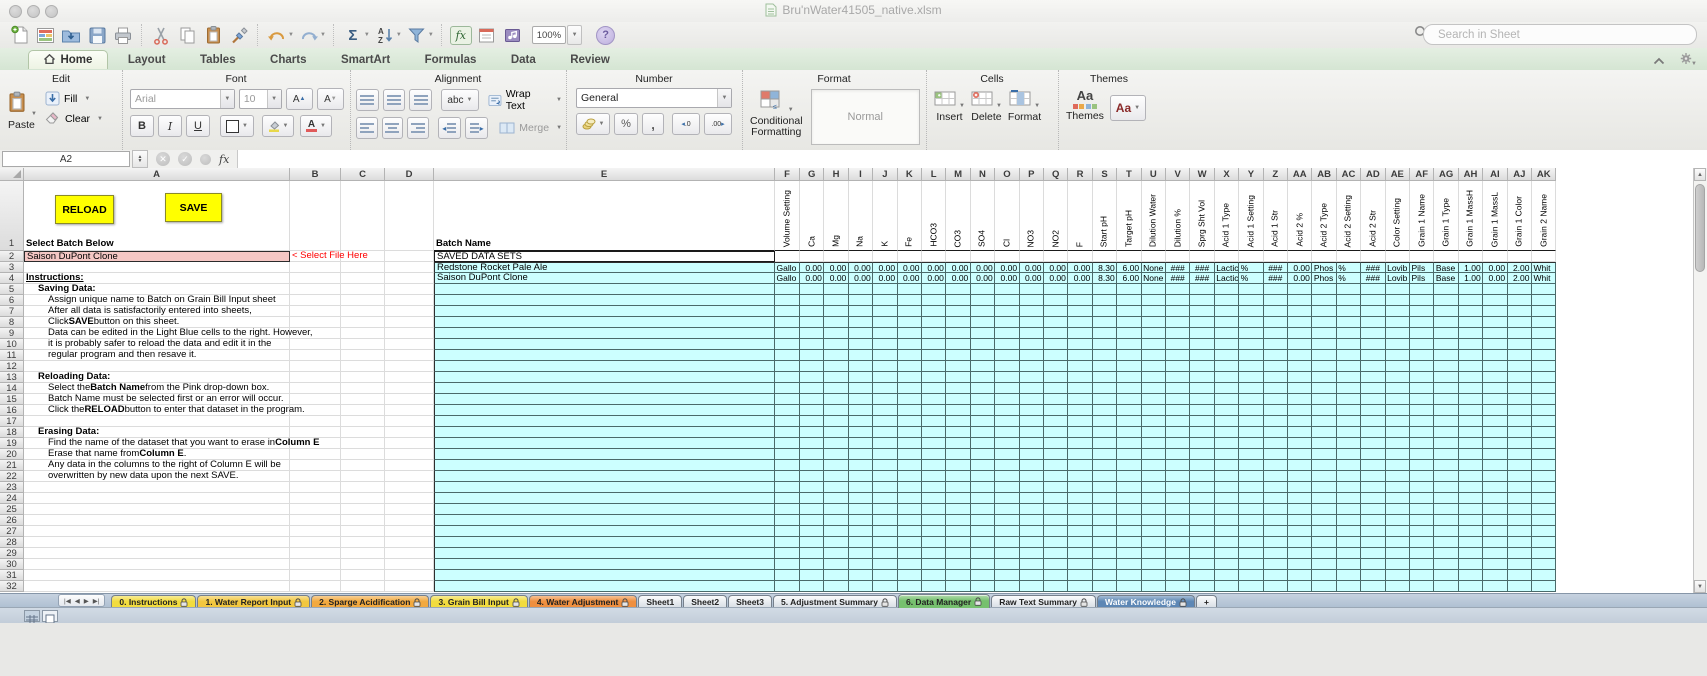 Image resolution: width=1707 pixels, height=676 pixels. I want to click on cell-V24, so click(1178, 498).